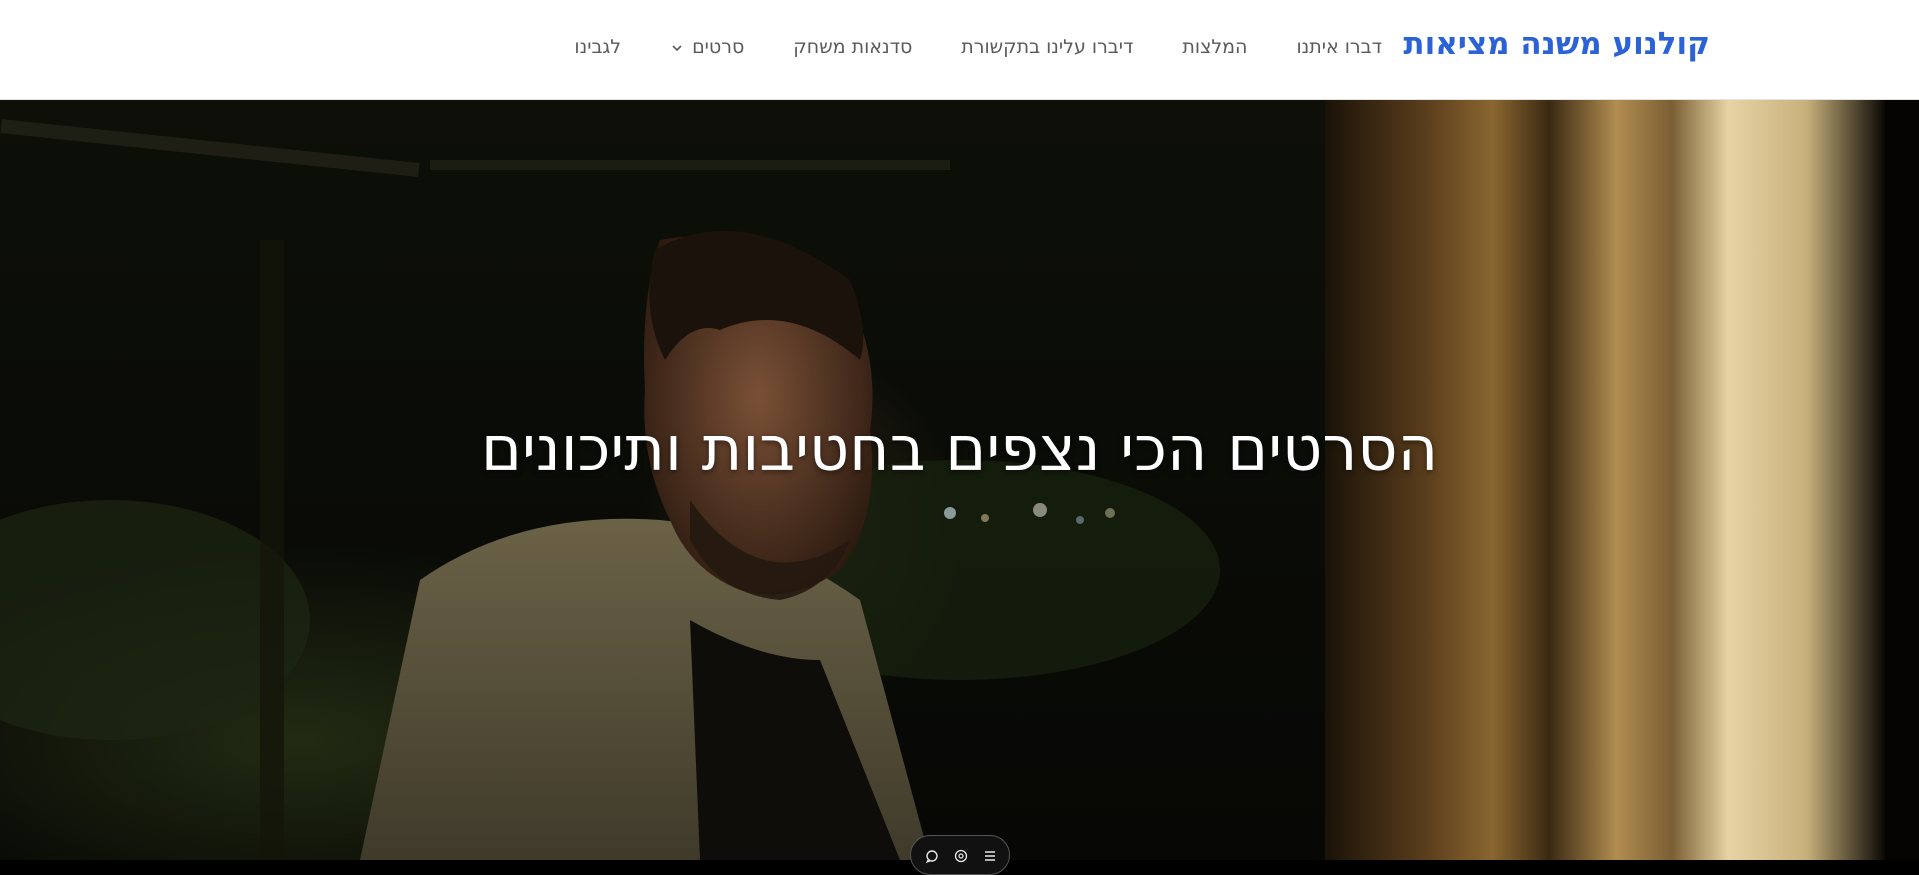 Image resolution: width=1919 pixels, height=875 pixels. I want to click on nav-item-testimonials: המלצות, so click(1214, 47).